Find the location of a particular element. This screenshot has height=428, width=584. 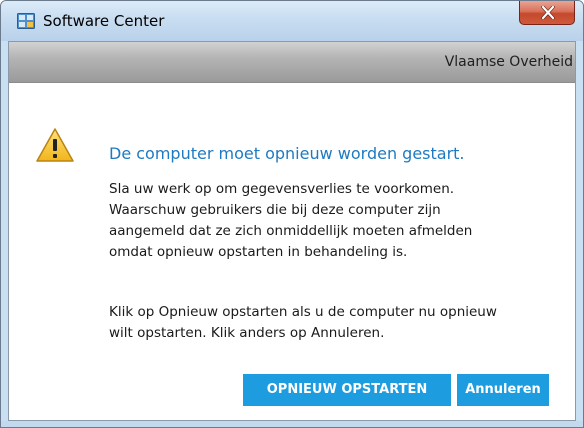

close-button is located at coordinates (547, 13).